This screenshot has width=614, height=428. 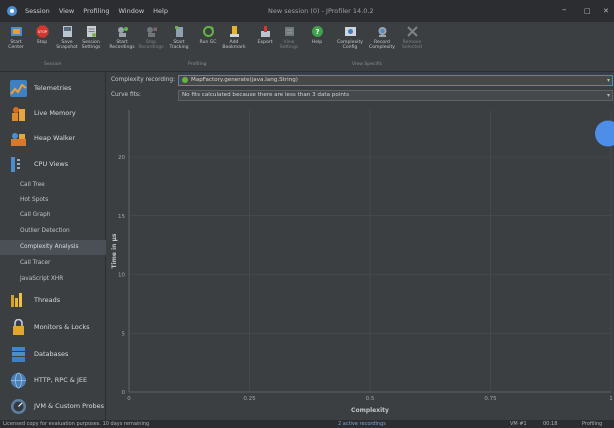 I want to click on sidebar-sub-outlier-detection: Outlier Detection, so click(x=53, y=231).